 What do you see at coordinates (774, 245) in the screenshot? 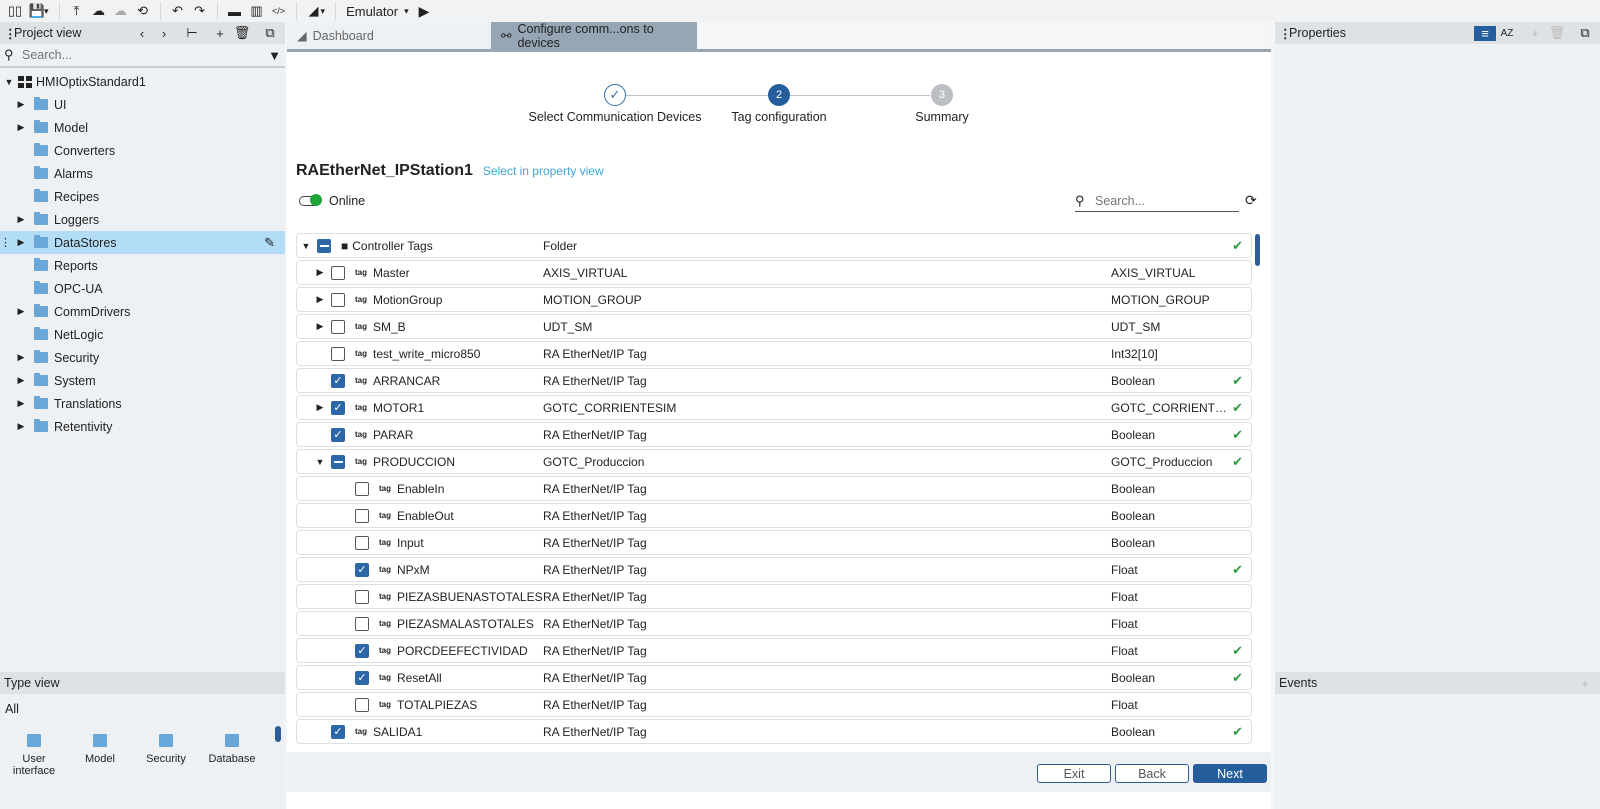
I see `tag-row: ▼ ■ Controller Tags Folder ✔` at bounding box center [774, 245].